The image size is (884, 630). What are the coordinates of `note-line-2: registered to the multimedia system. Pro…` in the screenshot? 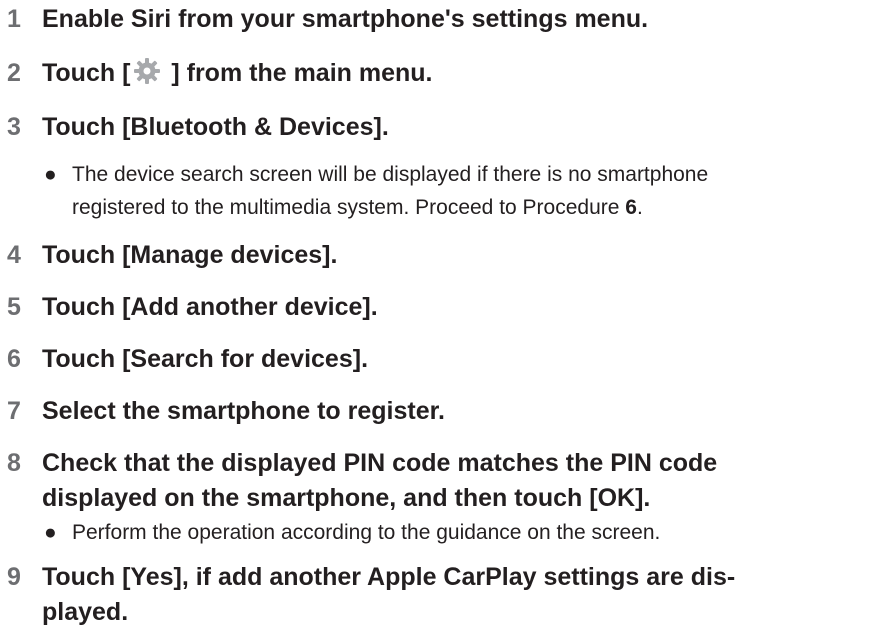 It's located at (357, 207).